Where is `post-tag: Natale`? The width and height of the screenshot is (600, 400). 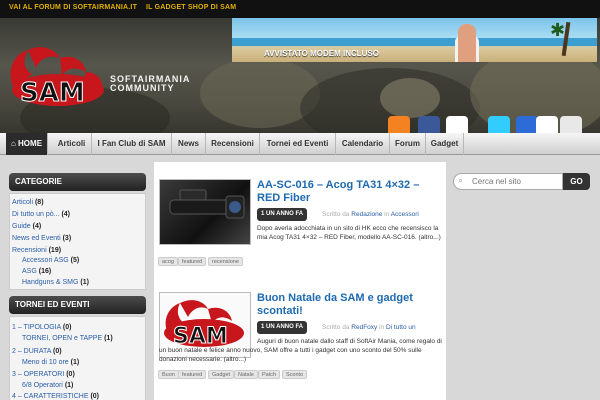 post-tag: Natale is located at coordinates (246, 374).